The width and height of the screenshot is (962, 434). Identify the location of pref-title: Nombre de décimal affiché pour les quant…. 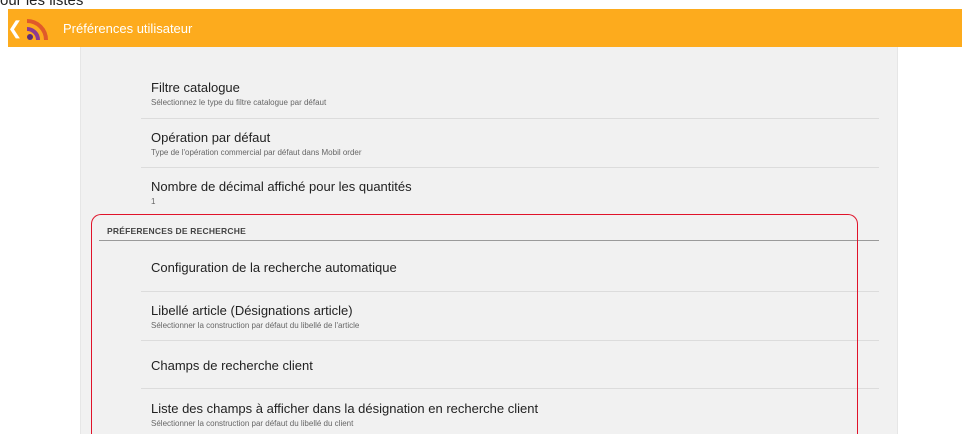
(281, 186).